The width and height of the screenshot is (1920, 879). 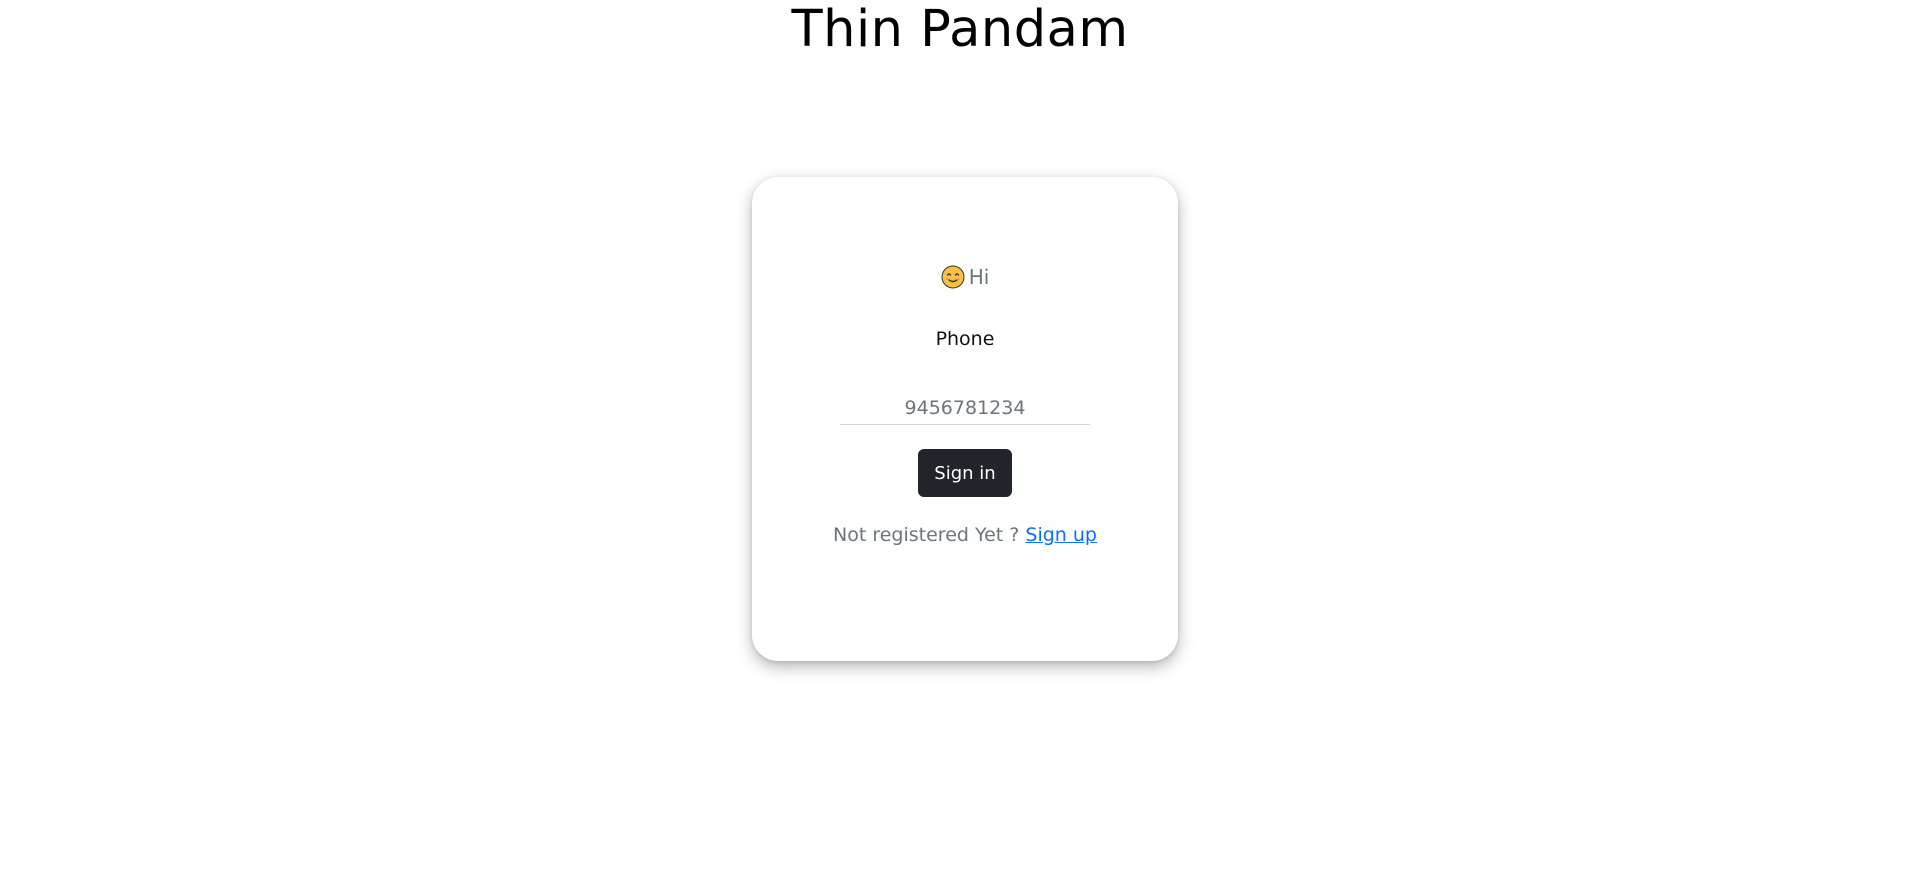 I want to click on greeting: Hi, so click(x=965, y=277).